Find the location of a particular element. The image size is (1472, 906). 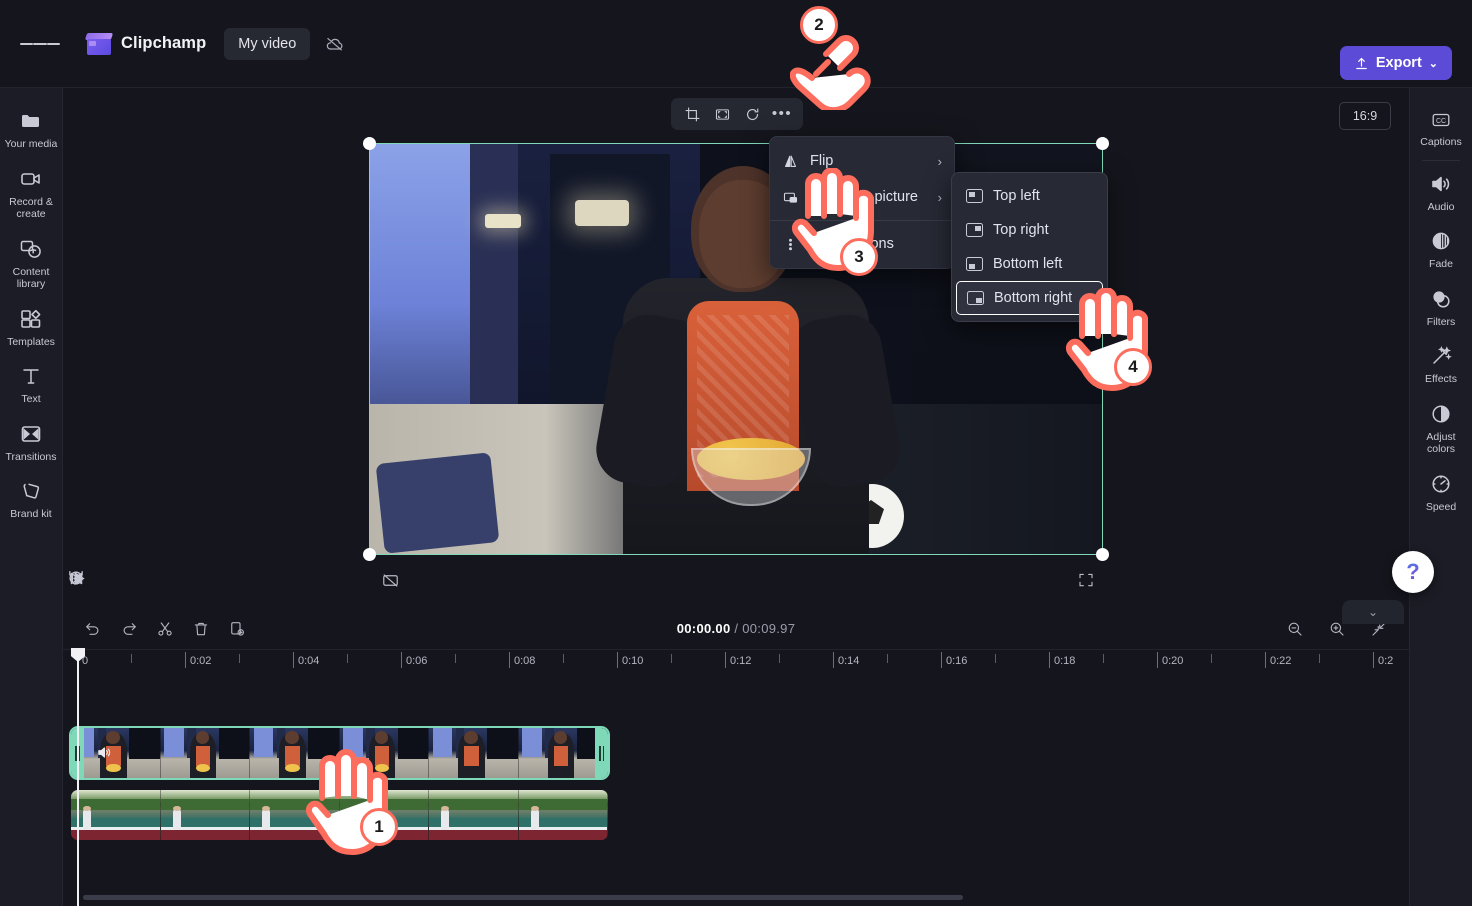

aspect-ratio-badge: 16:9 is located at coordinates (1365, 116).